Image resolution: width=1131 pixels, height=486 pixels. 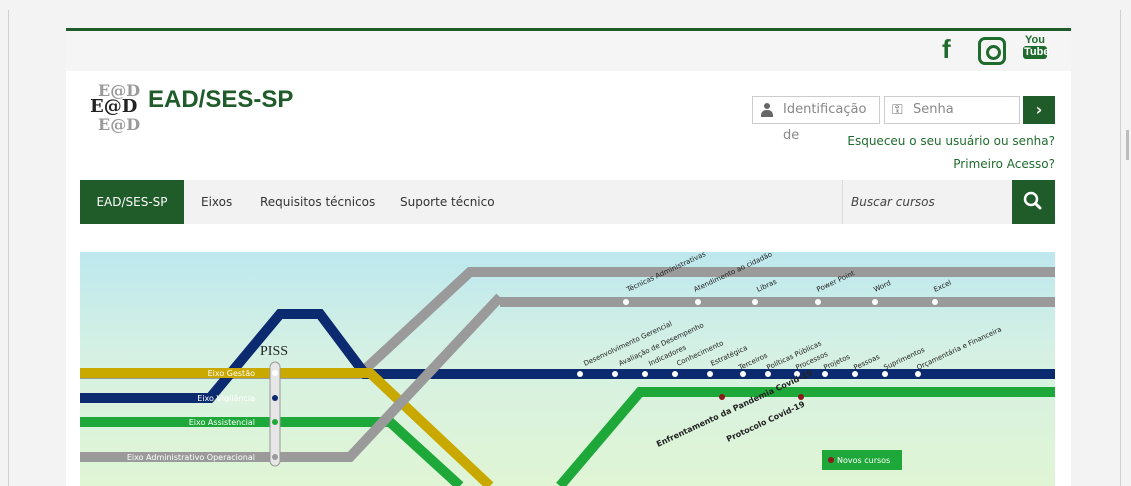 I want to click on youtube-icon: You Tube, so click(x=1036, y=46).